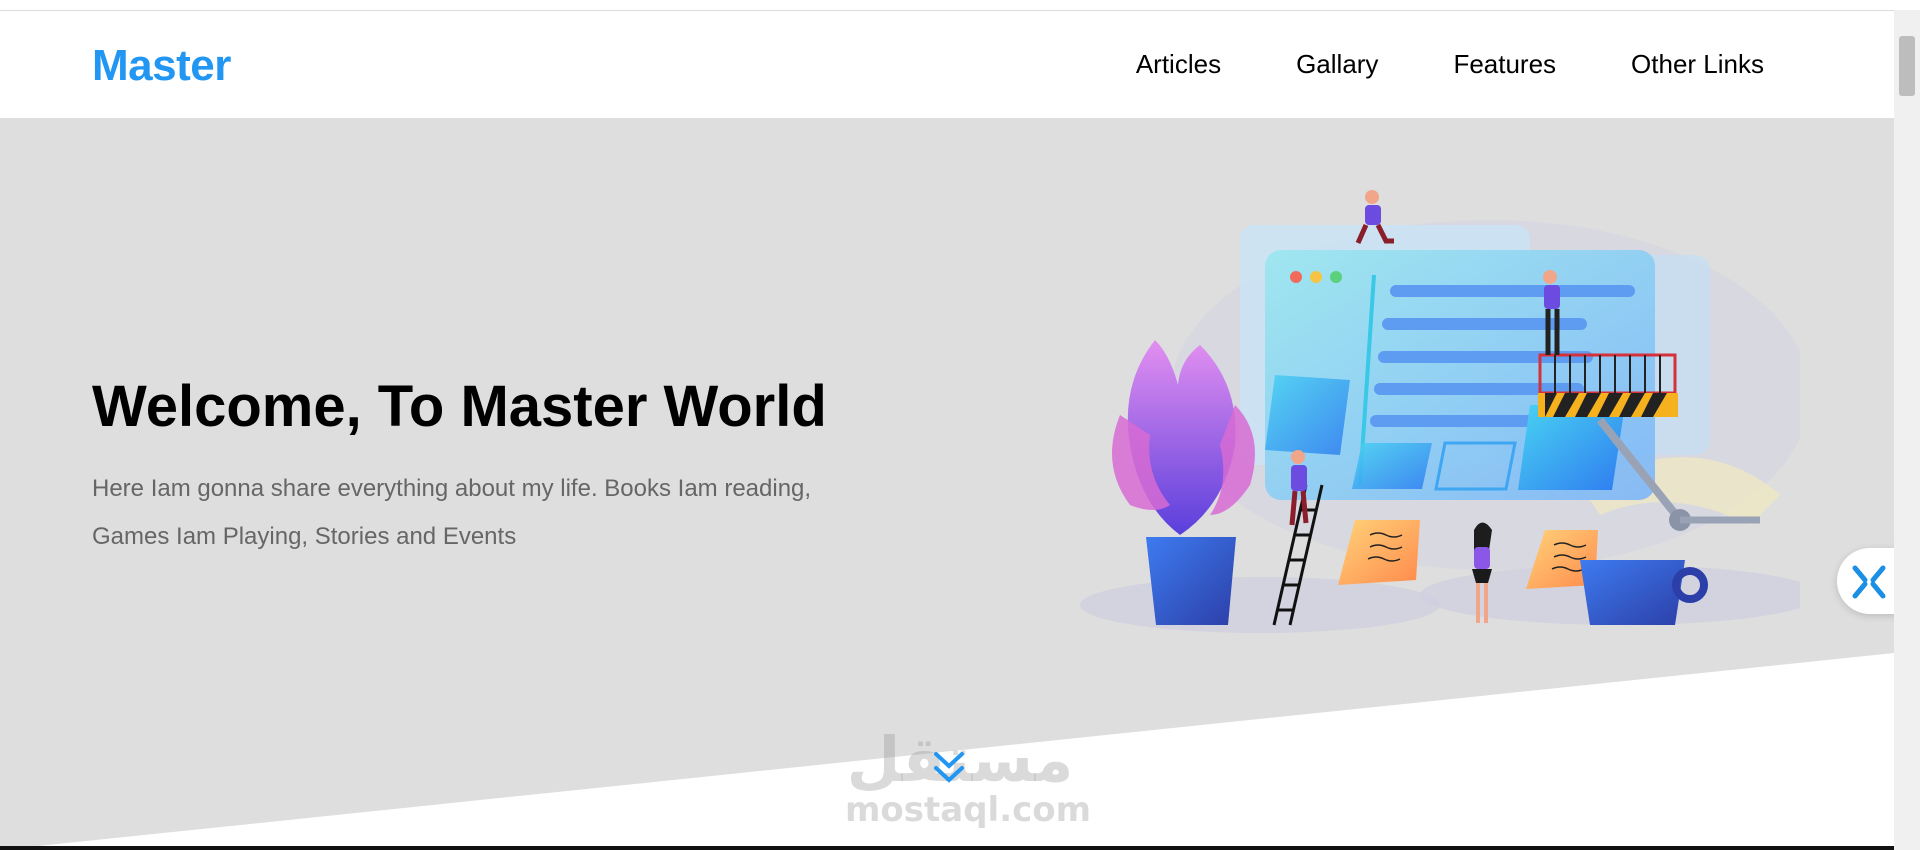 The width and height of the screenshot is (1920, 850). Describe the element at coordinates (1412, 64) in the screenshot. I see `main-nav: Articles Gallary Features Other Links` at that location.